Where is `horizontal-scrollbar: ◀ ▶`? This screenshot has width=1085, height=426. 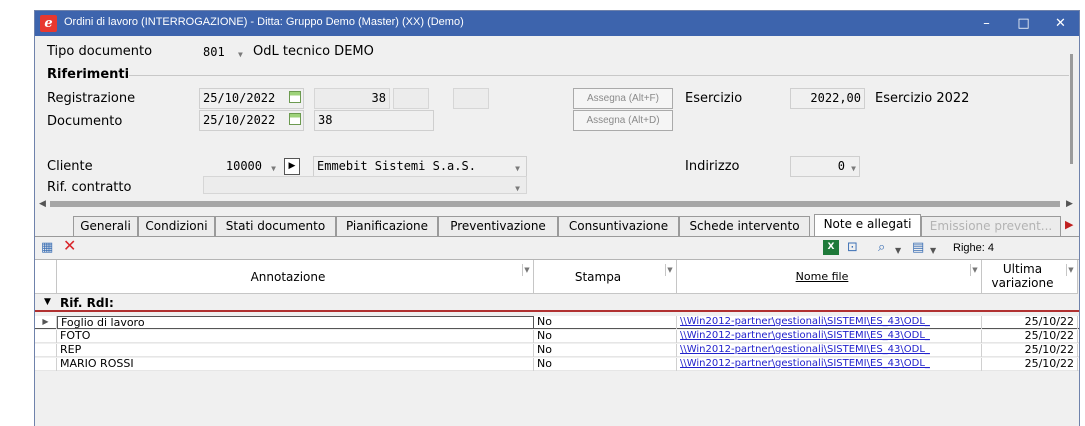 horizontal-scrollbar: ◀ ▶ is located at coordinates (557, 204).